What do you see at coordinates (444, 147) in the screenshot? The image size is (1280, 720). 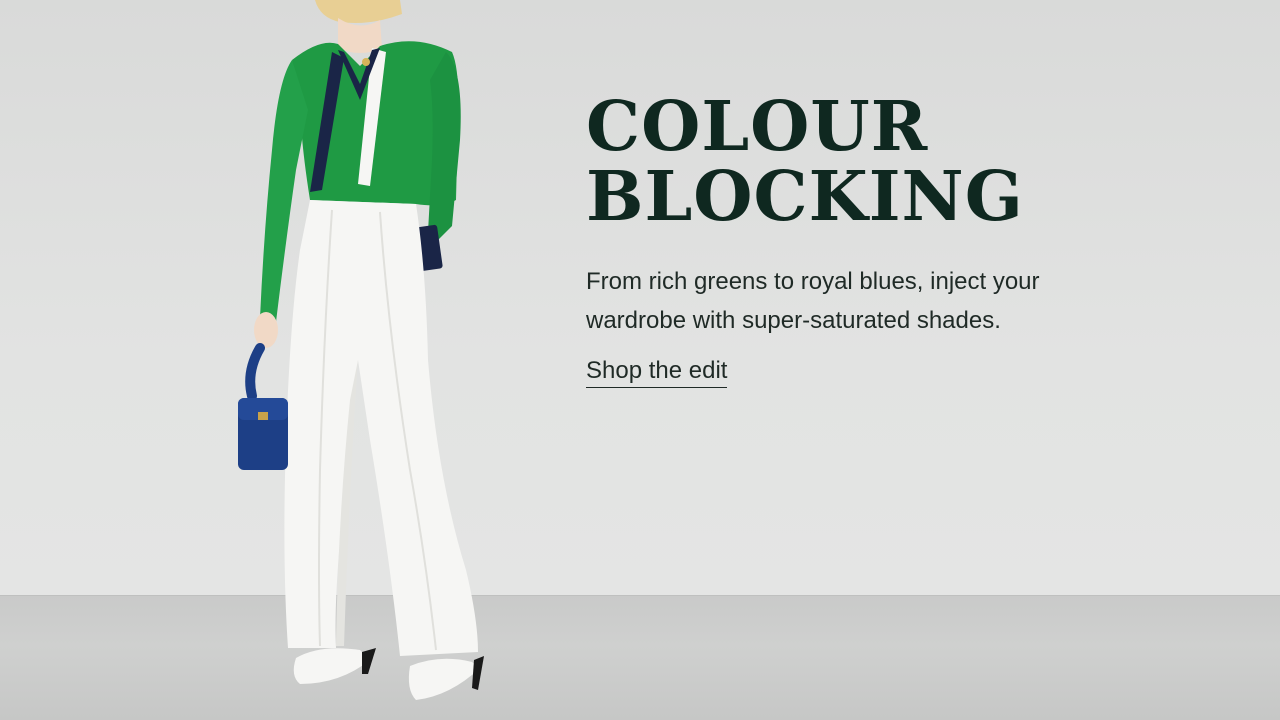 I see `right-sleeve` at bounding box center [444, 147].